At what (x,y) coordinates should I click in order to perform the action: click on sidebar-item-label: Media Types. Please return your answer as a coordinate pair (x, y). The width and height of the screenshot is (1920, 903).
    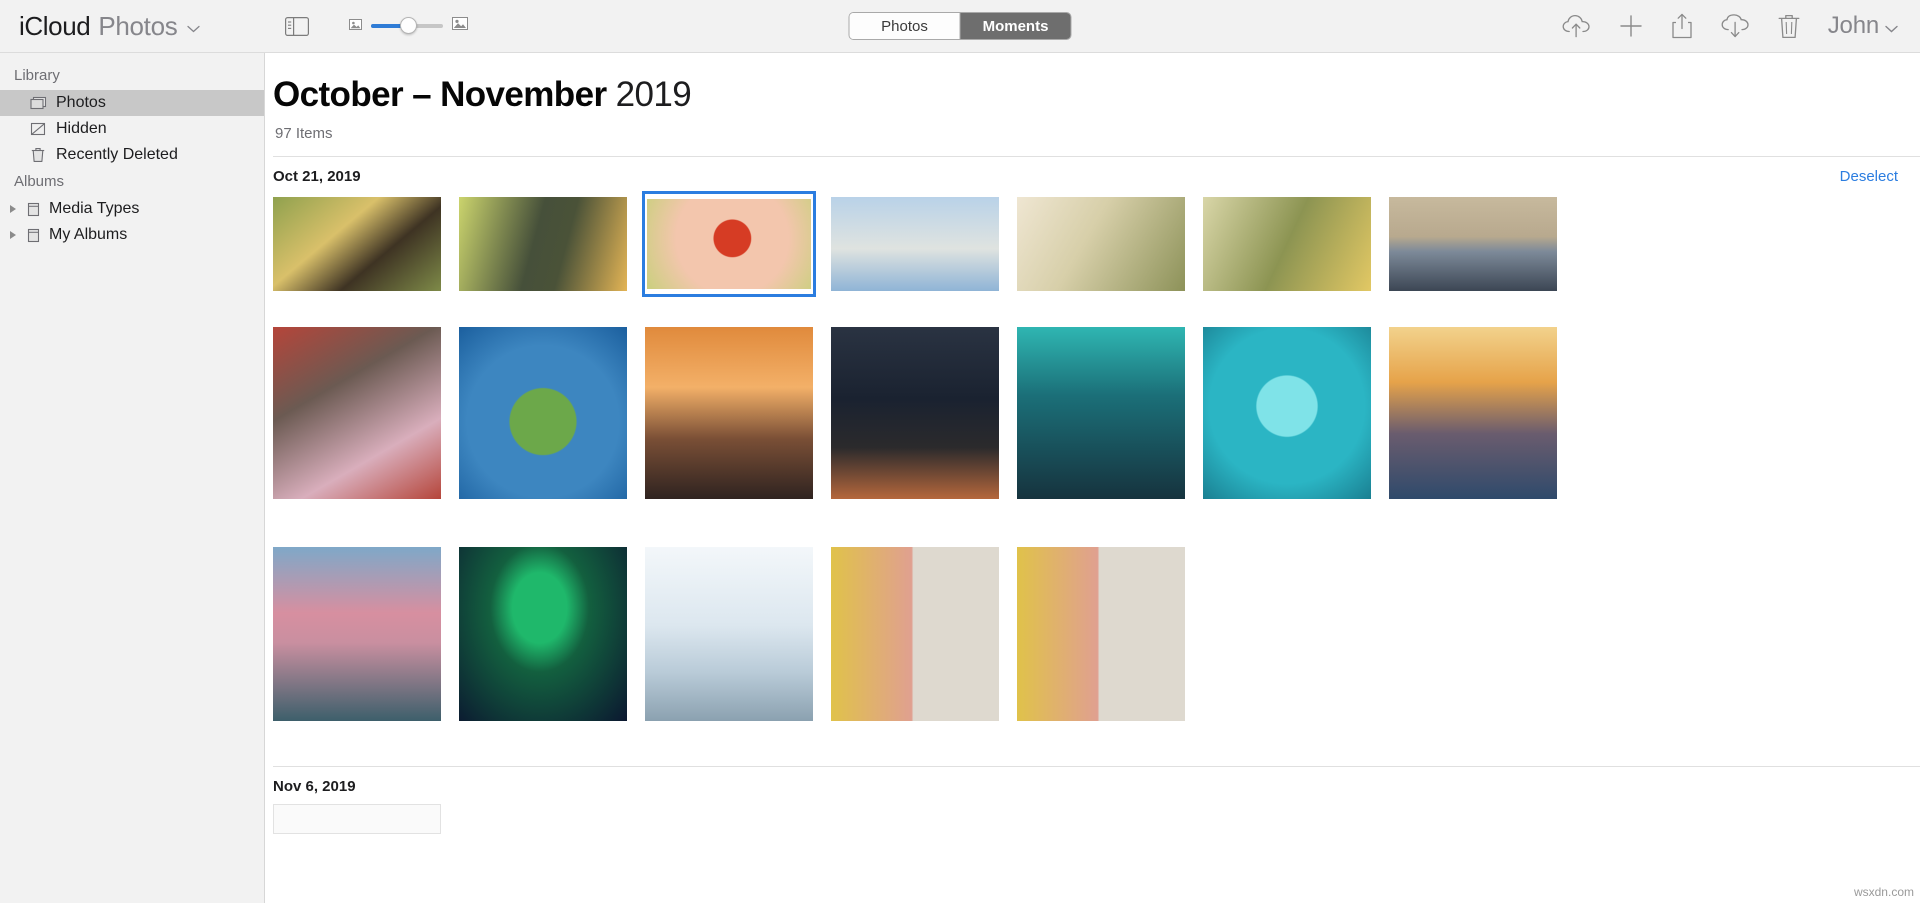
    Looking at the image, I should click on (94, 208).